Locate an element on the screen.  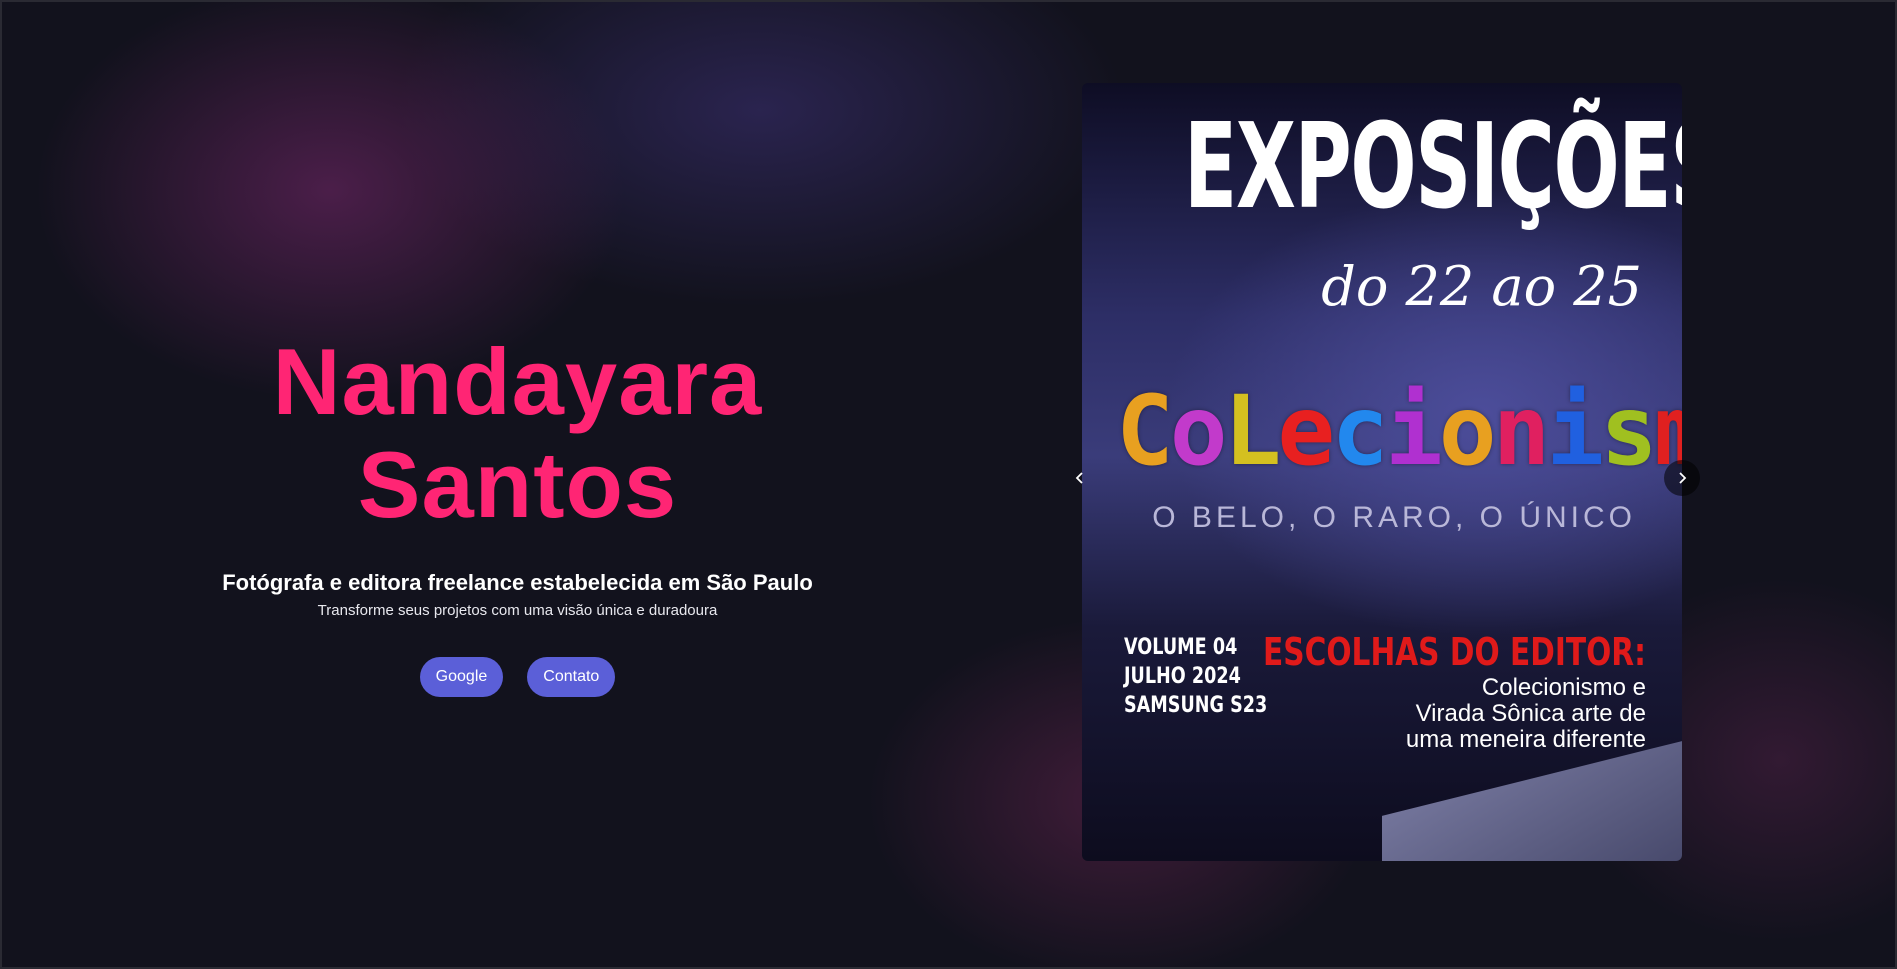
carousel-next-button is located at coordinates (1682, 478).